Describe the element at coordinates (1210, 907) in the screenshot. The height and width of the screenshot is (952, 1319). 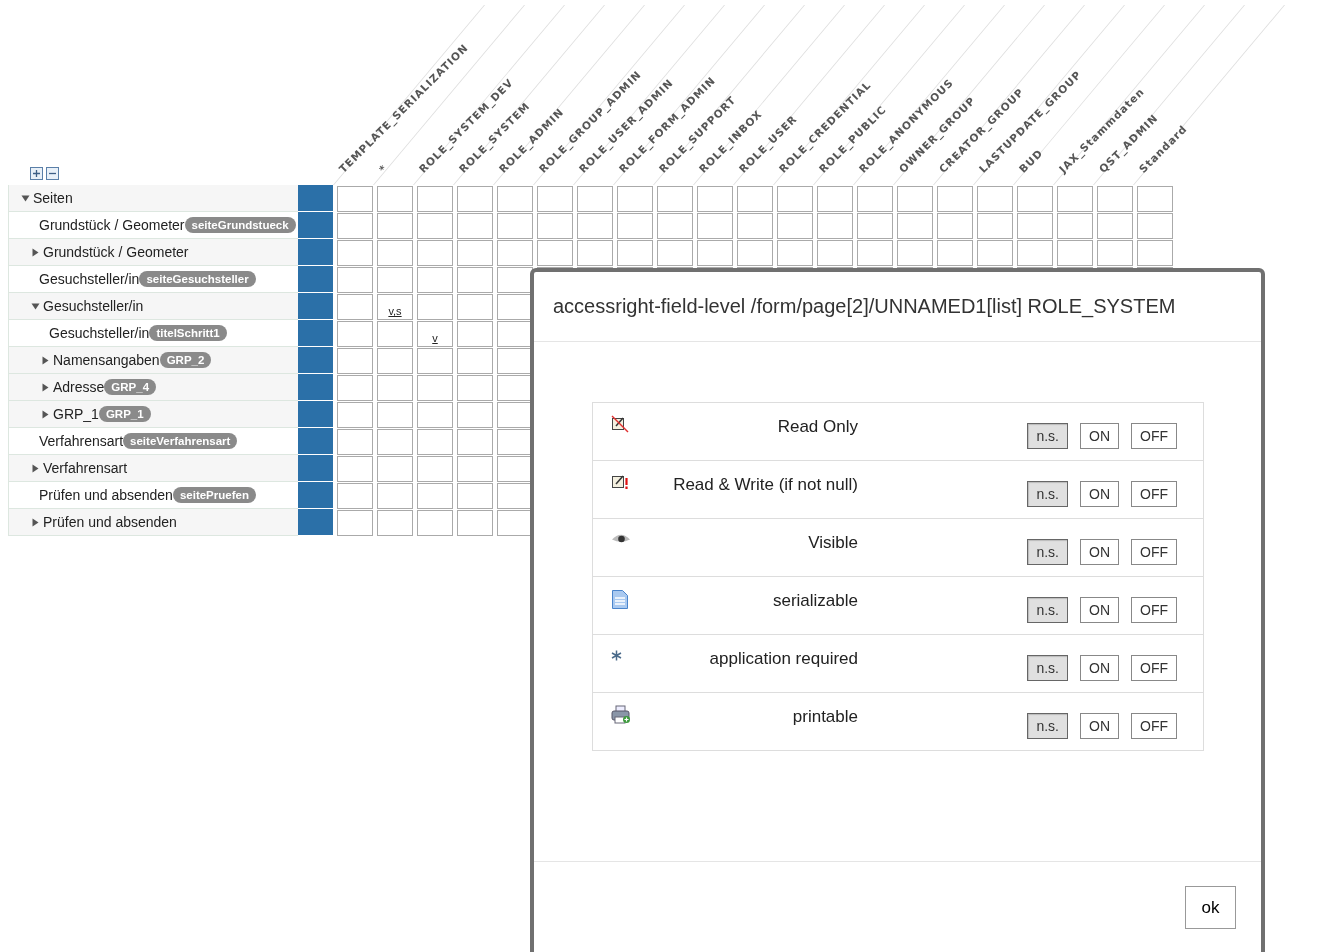
I see `ok-button: ok` at that location.